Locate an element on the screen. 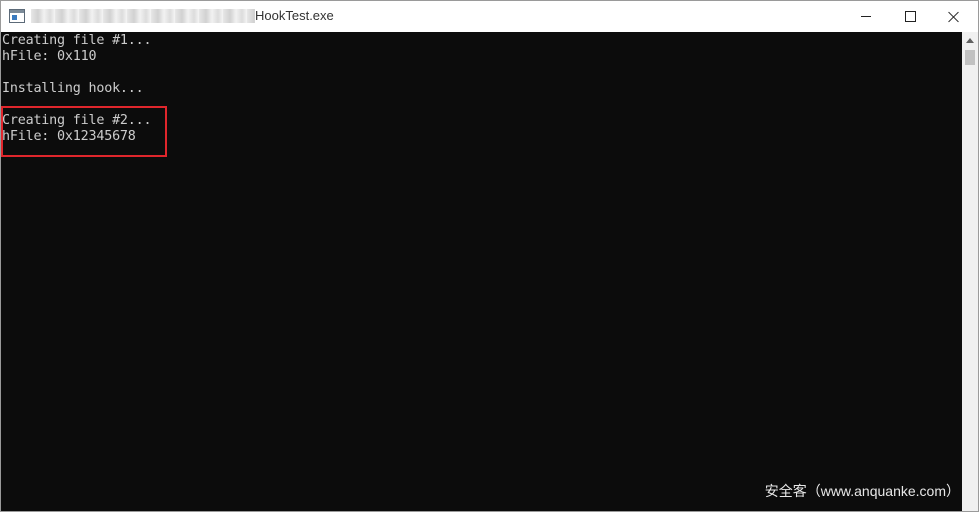  vertical-scrollbar is located at coordinates (970, 271).